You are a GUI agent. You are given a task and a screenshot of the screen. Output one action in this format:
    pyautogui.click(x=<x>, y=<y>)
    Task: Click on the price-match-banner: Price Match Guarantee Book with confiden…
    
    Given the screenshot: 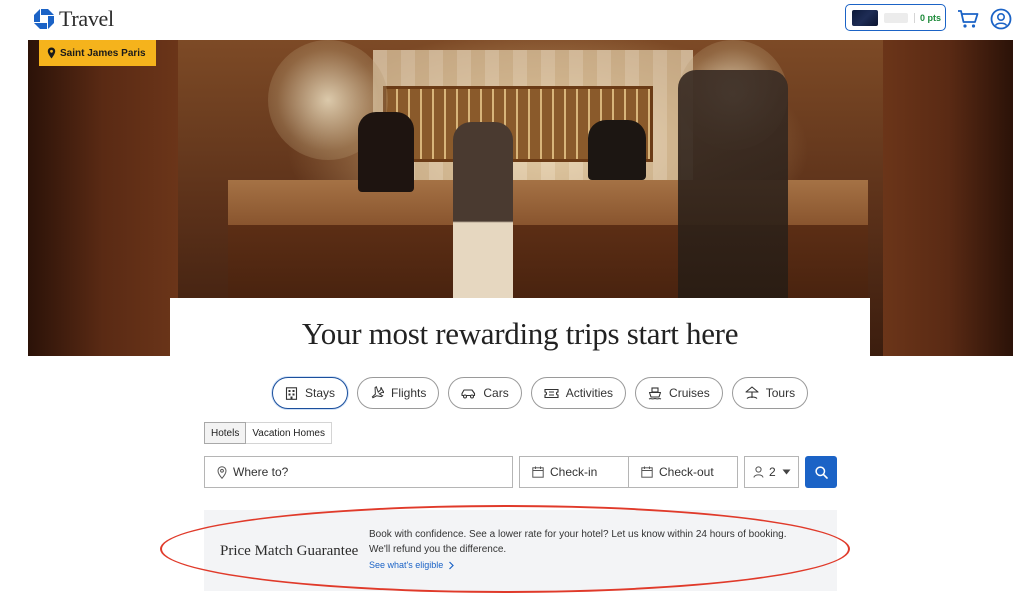 What is the action you would take?
    pyautogui.click(x=520, y=550)
    